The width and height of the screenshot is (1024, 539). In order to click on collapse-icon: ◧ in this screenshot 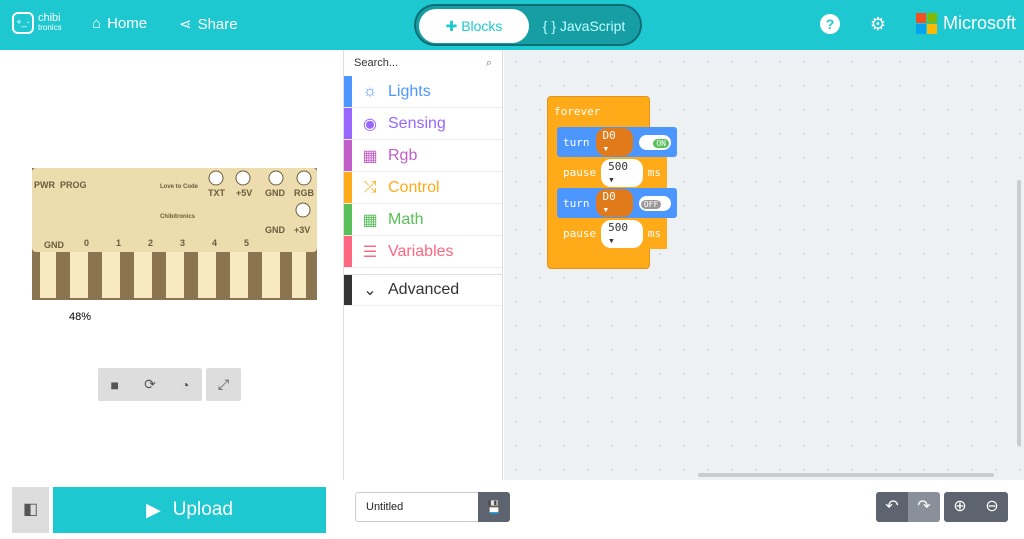, I will do `click(30, 509)`.